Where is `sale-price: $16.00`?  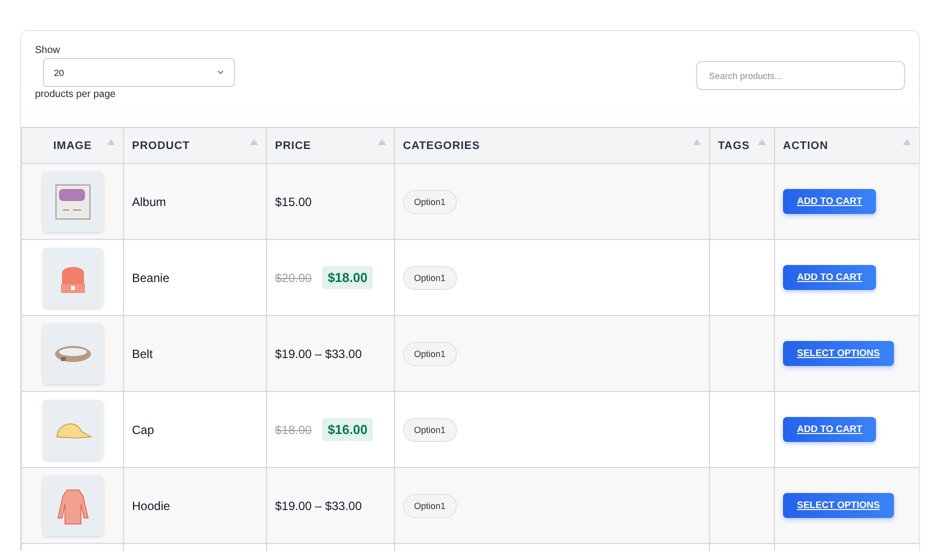
sale-price: $16.00 is located at coordinates (348, 429).